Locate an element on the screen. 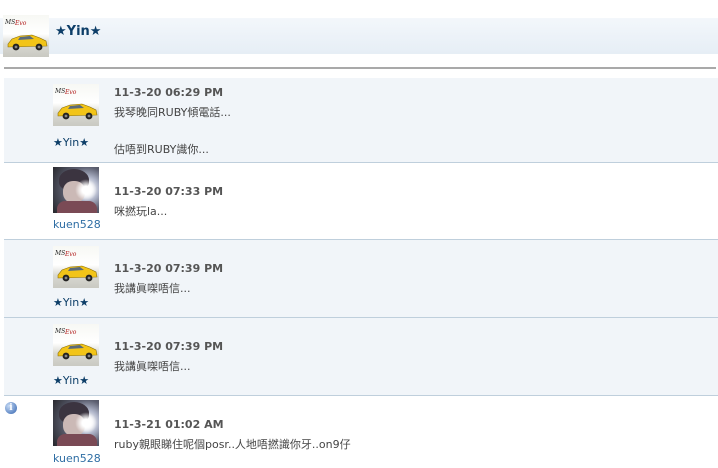 The width and height of the screenshot is (718, 468). header-username: ★Yin★ is located at coordinates (78, 31).